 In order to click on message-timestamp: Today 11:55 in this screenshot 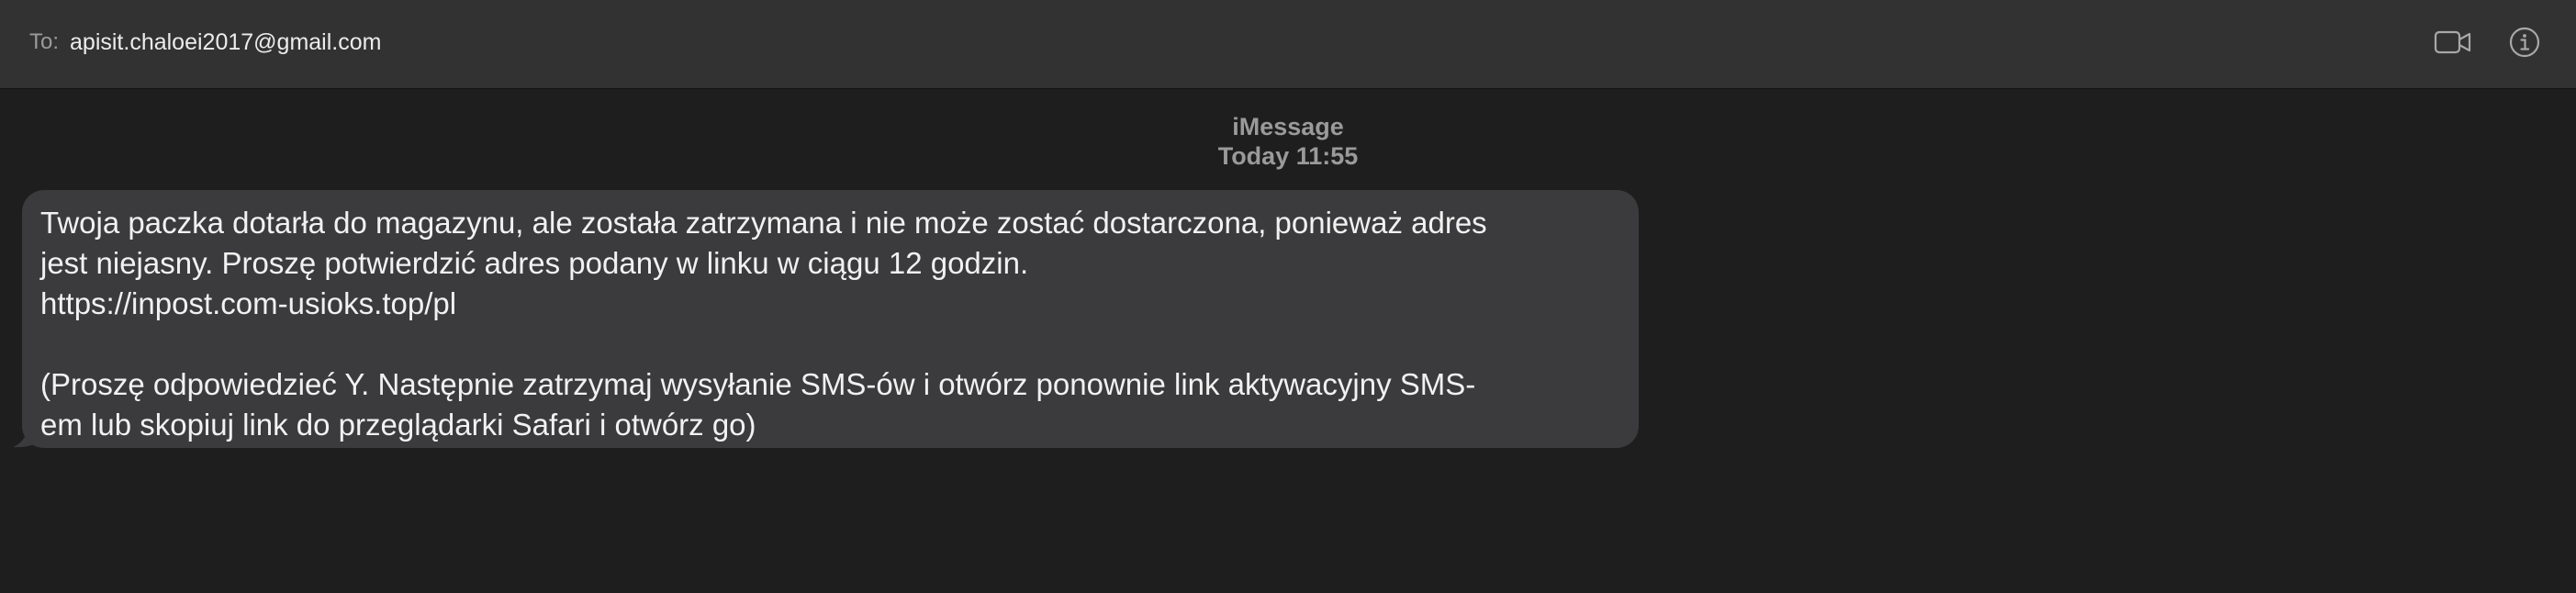, I will do `click(1288, 156)`.